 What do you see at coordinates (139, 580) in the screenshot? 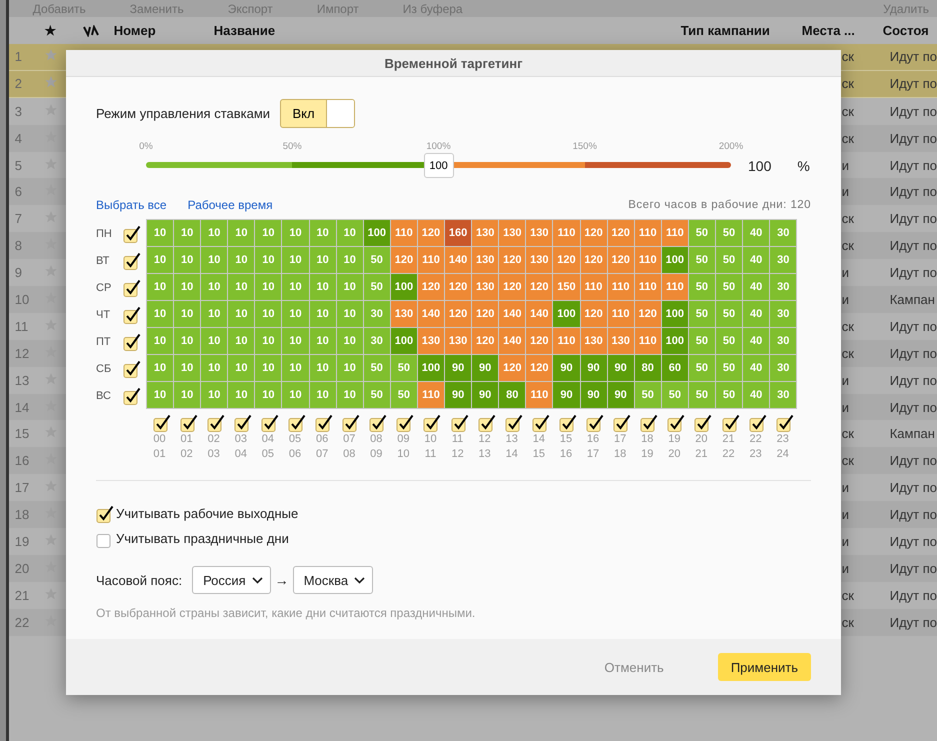
I see `timezone-label: Часовой пояс:` at bounding box center [139, 580].